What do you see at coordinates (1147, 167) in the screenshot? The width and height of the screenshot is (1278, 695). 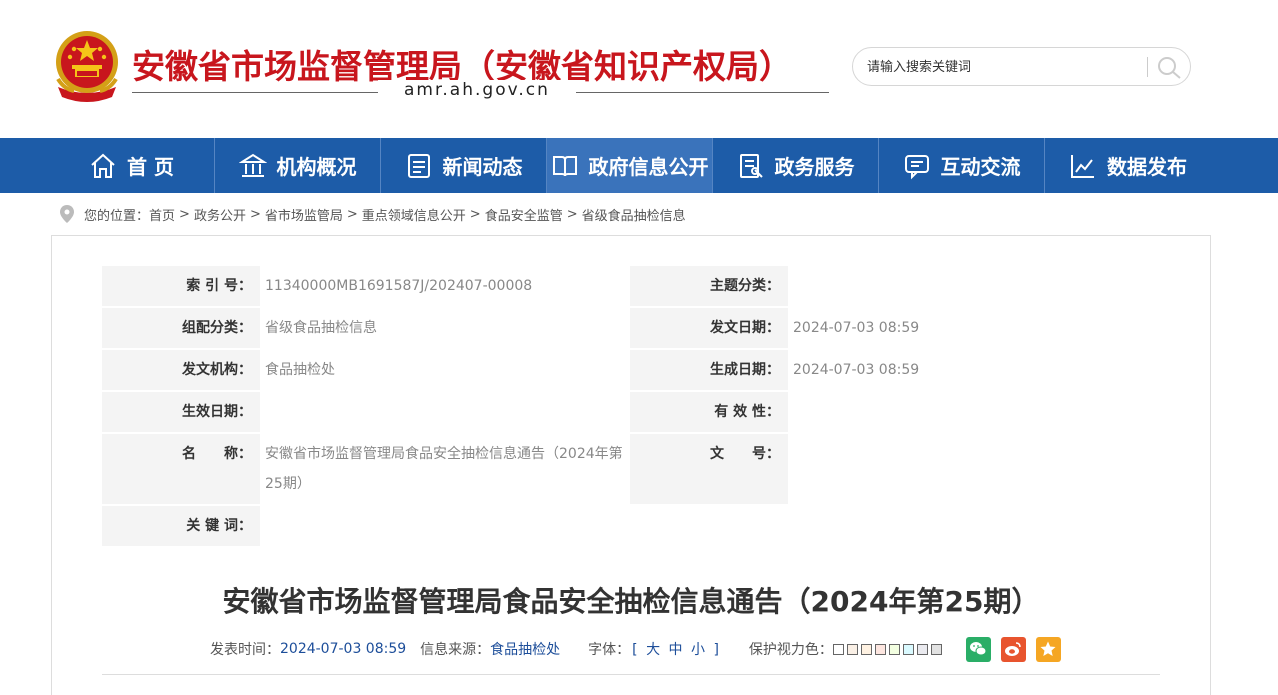 I see `nav-item-label: 数据发布` at bounding box center [1147, 167].